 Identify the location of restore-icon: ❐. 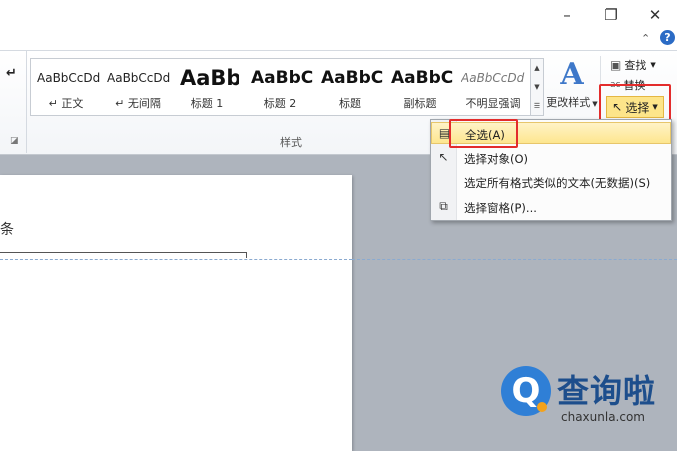
(611, 15).